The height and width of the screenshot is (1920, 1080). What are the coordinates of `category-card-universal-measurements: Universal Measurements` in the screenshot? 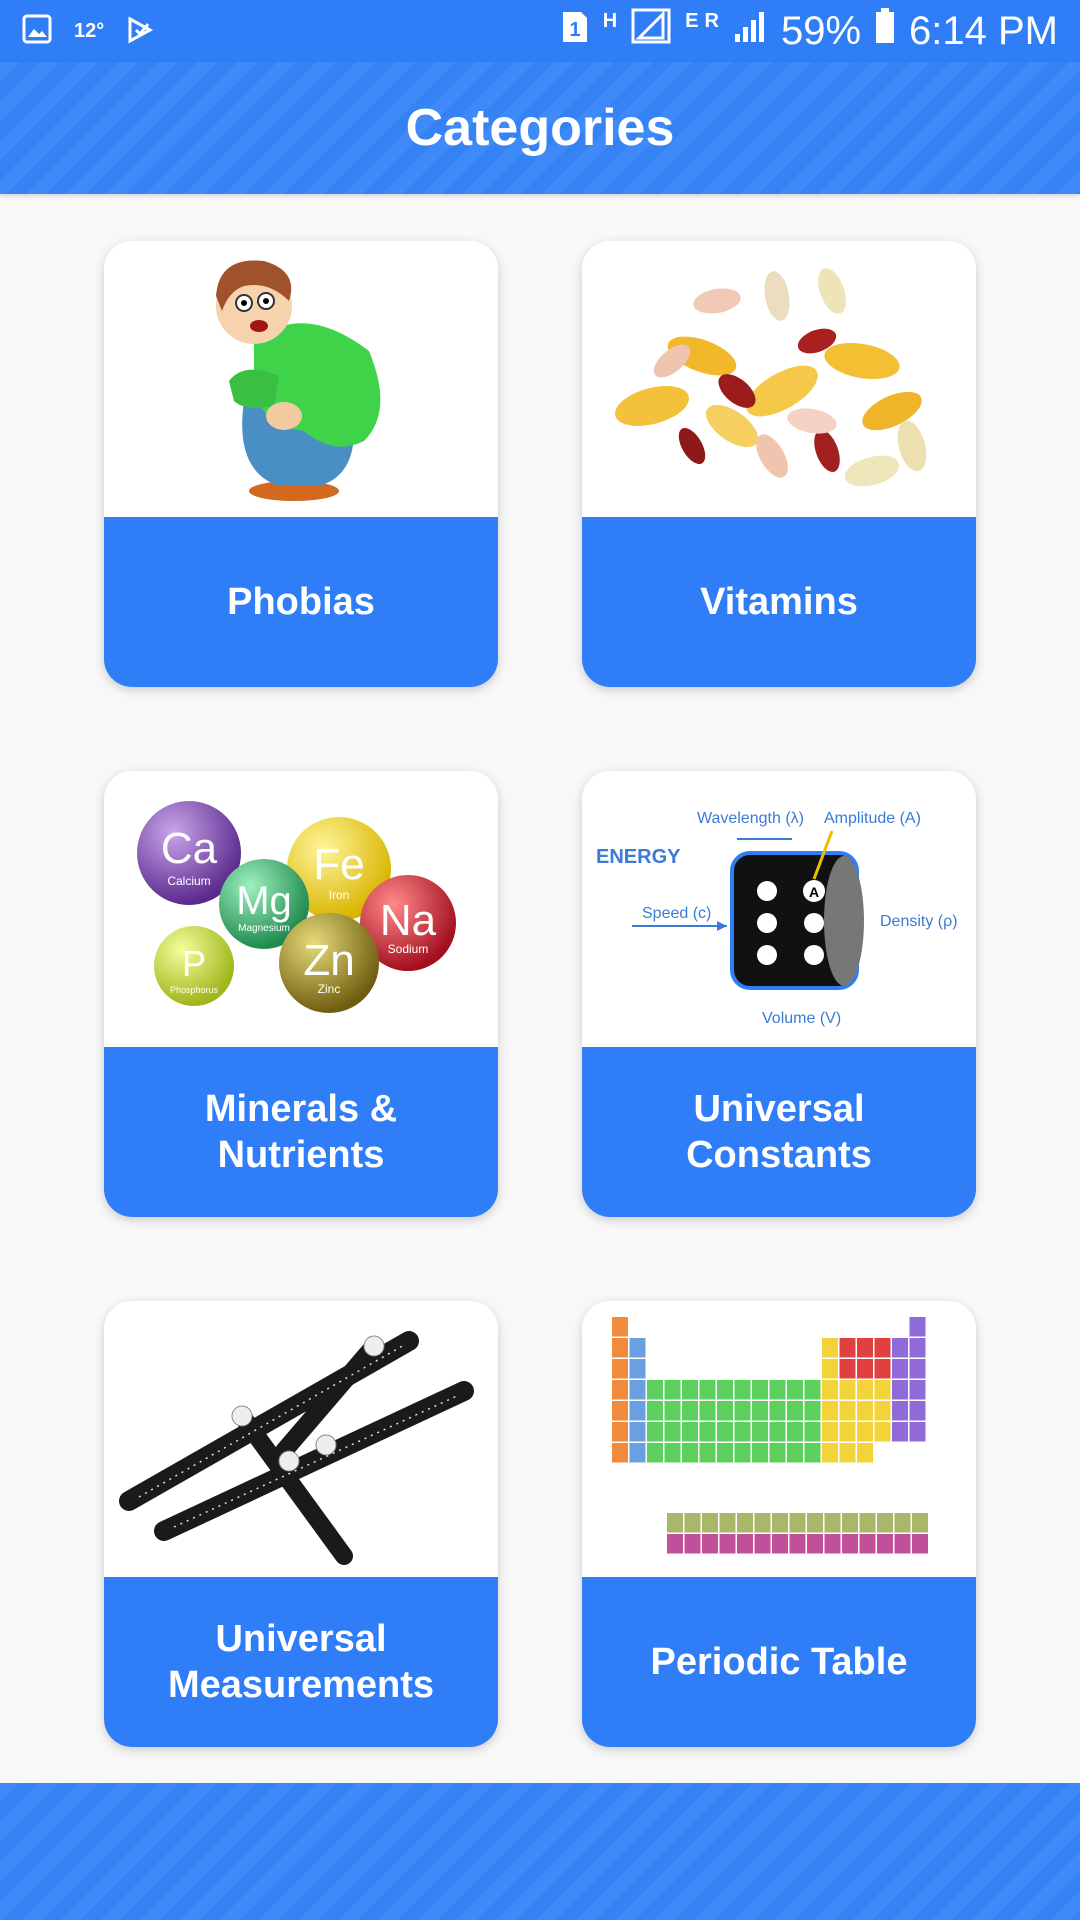 It's located at (301, 1524).